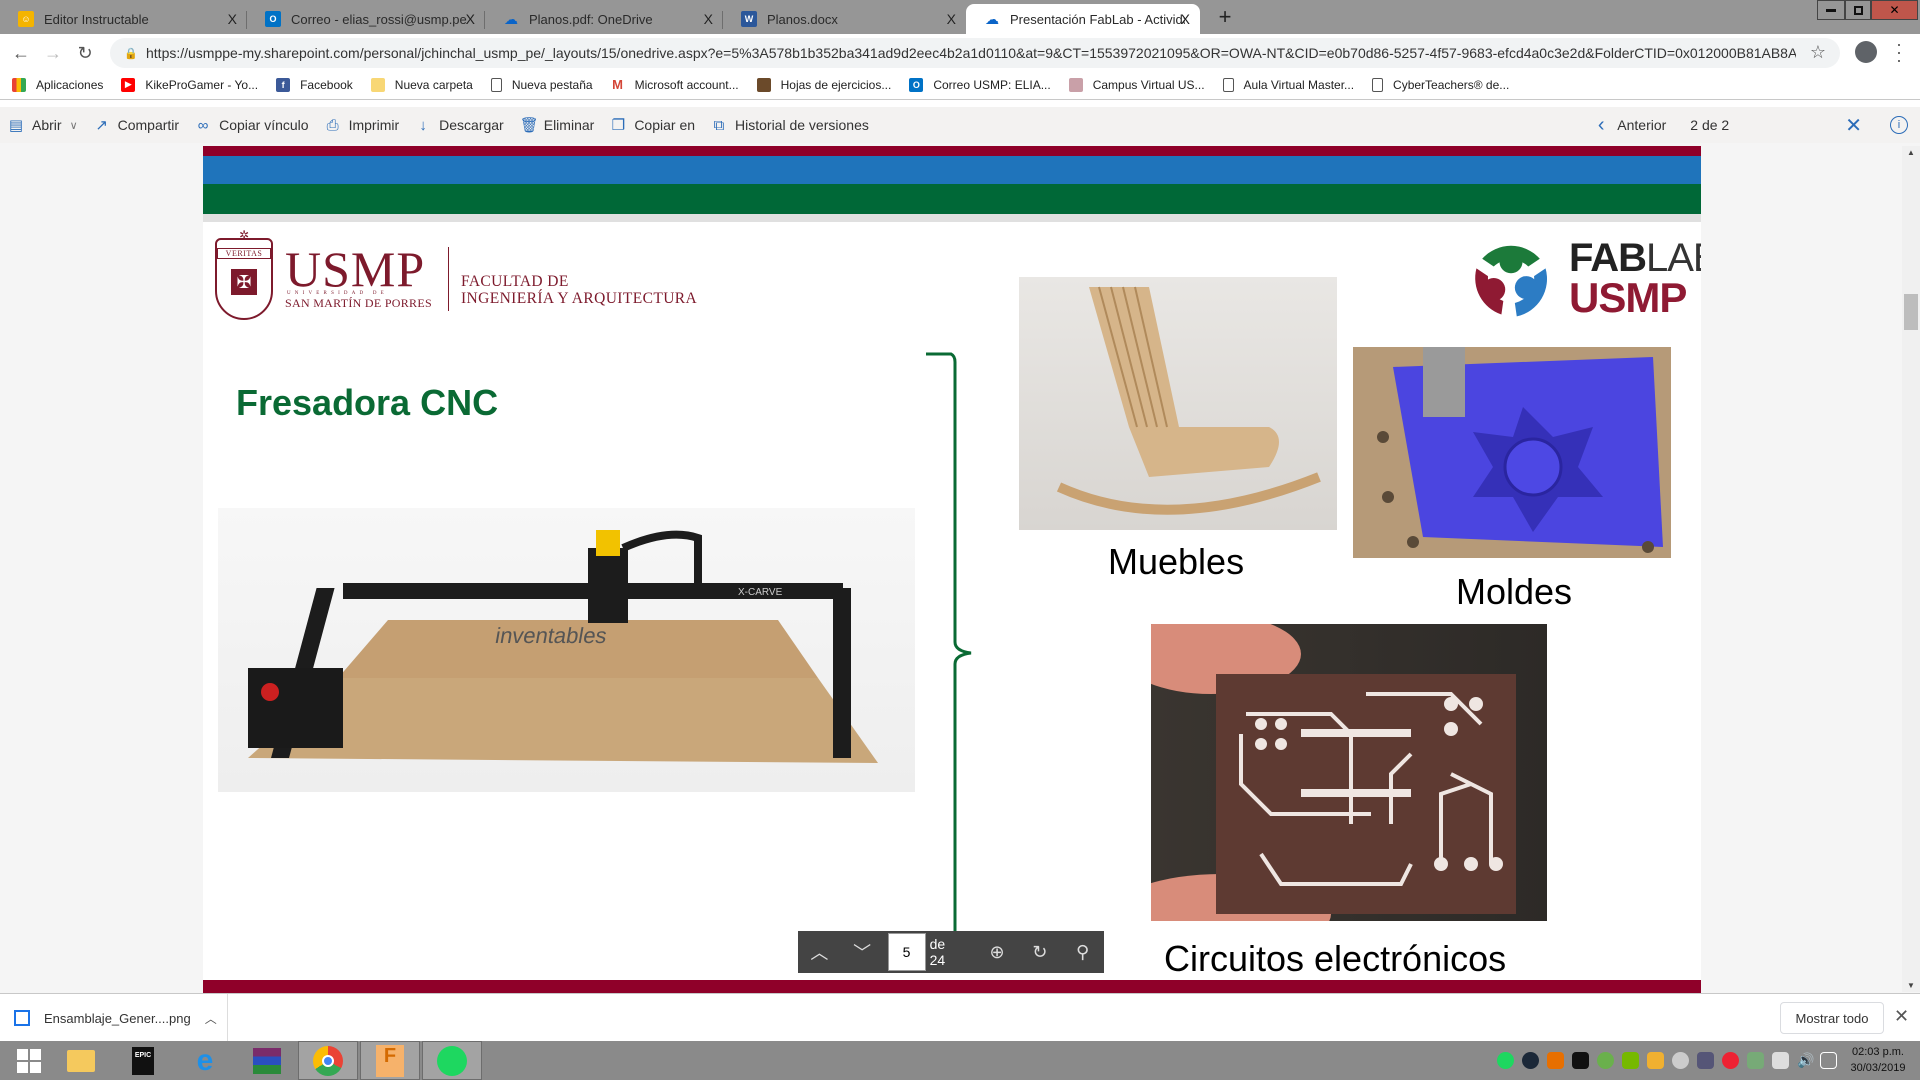 The height and width of the screenshot is (1080, 1920). I want to click on volume-icon: 🔊, so click(1805, 1060).